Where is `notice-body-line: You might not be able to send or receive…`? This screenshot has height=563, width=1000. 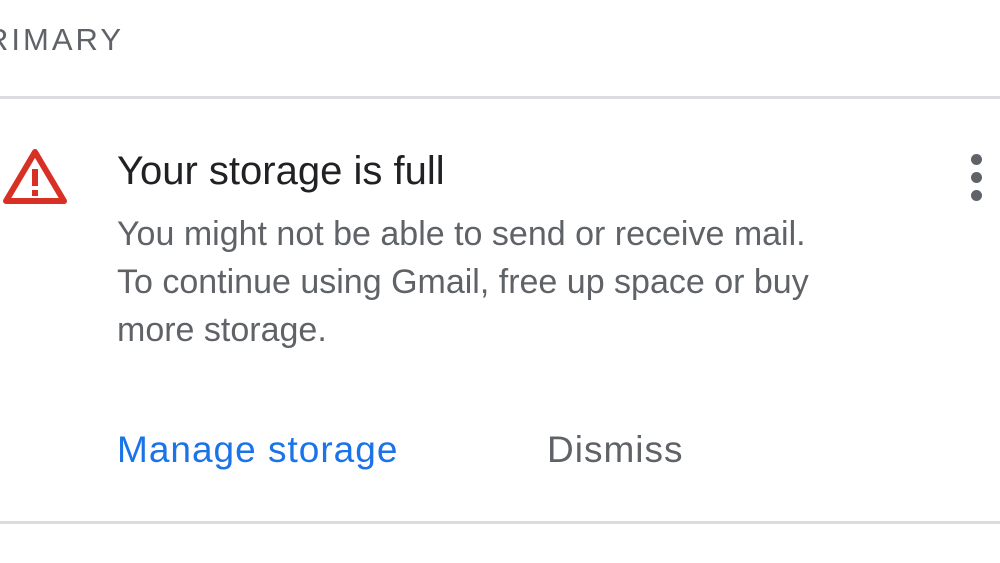
notice-body-line: You might not be able to send or receive… is located at coordinates (461, 234).